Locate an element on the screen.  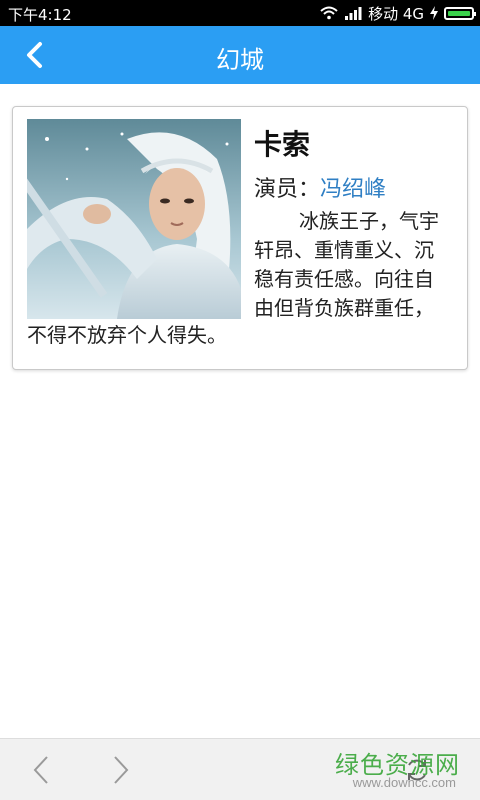
actor-row: 演员：冯绍峰 is located at coordinates (320, 187).